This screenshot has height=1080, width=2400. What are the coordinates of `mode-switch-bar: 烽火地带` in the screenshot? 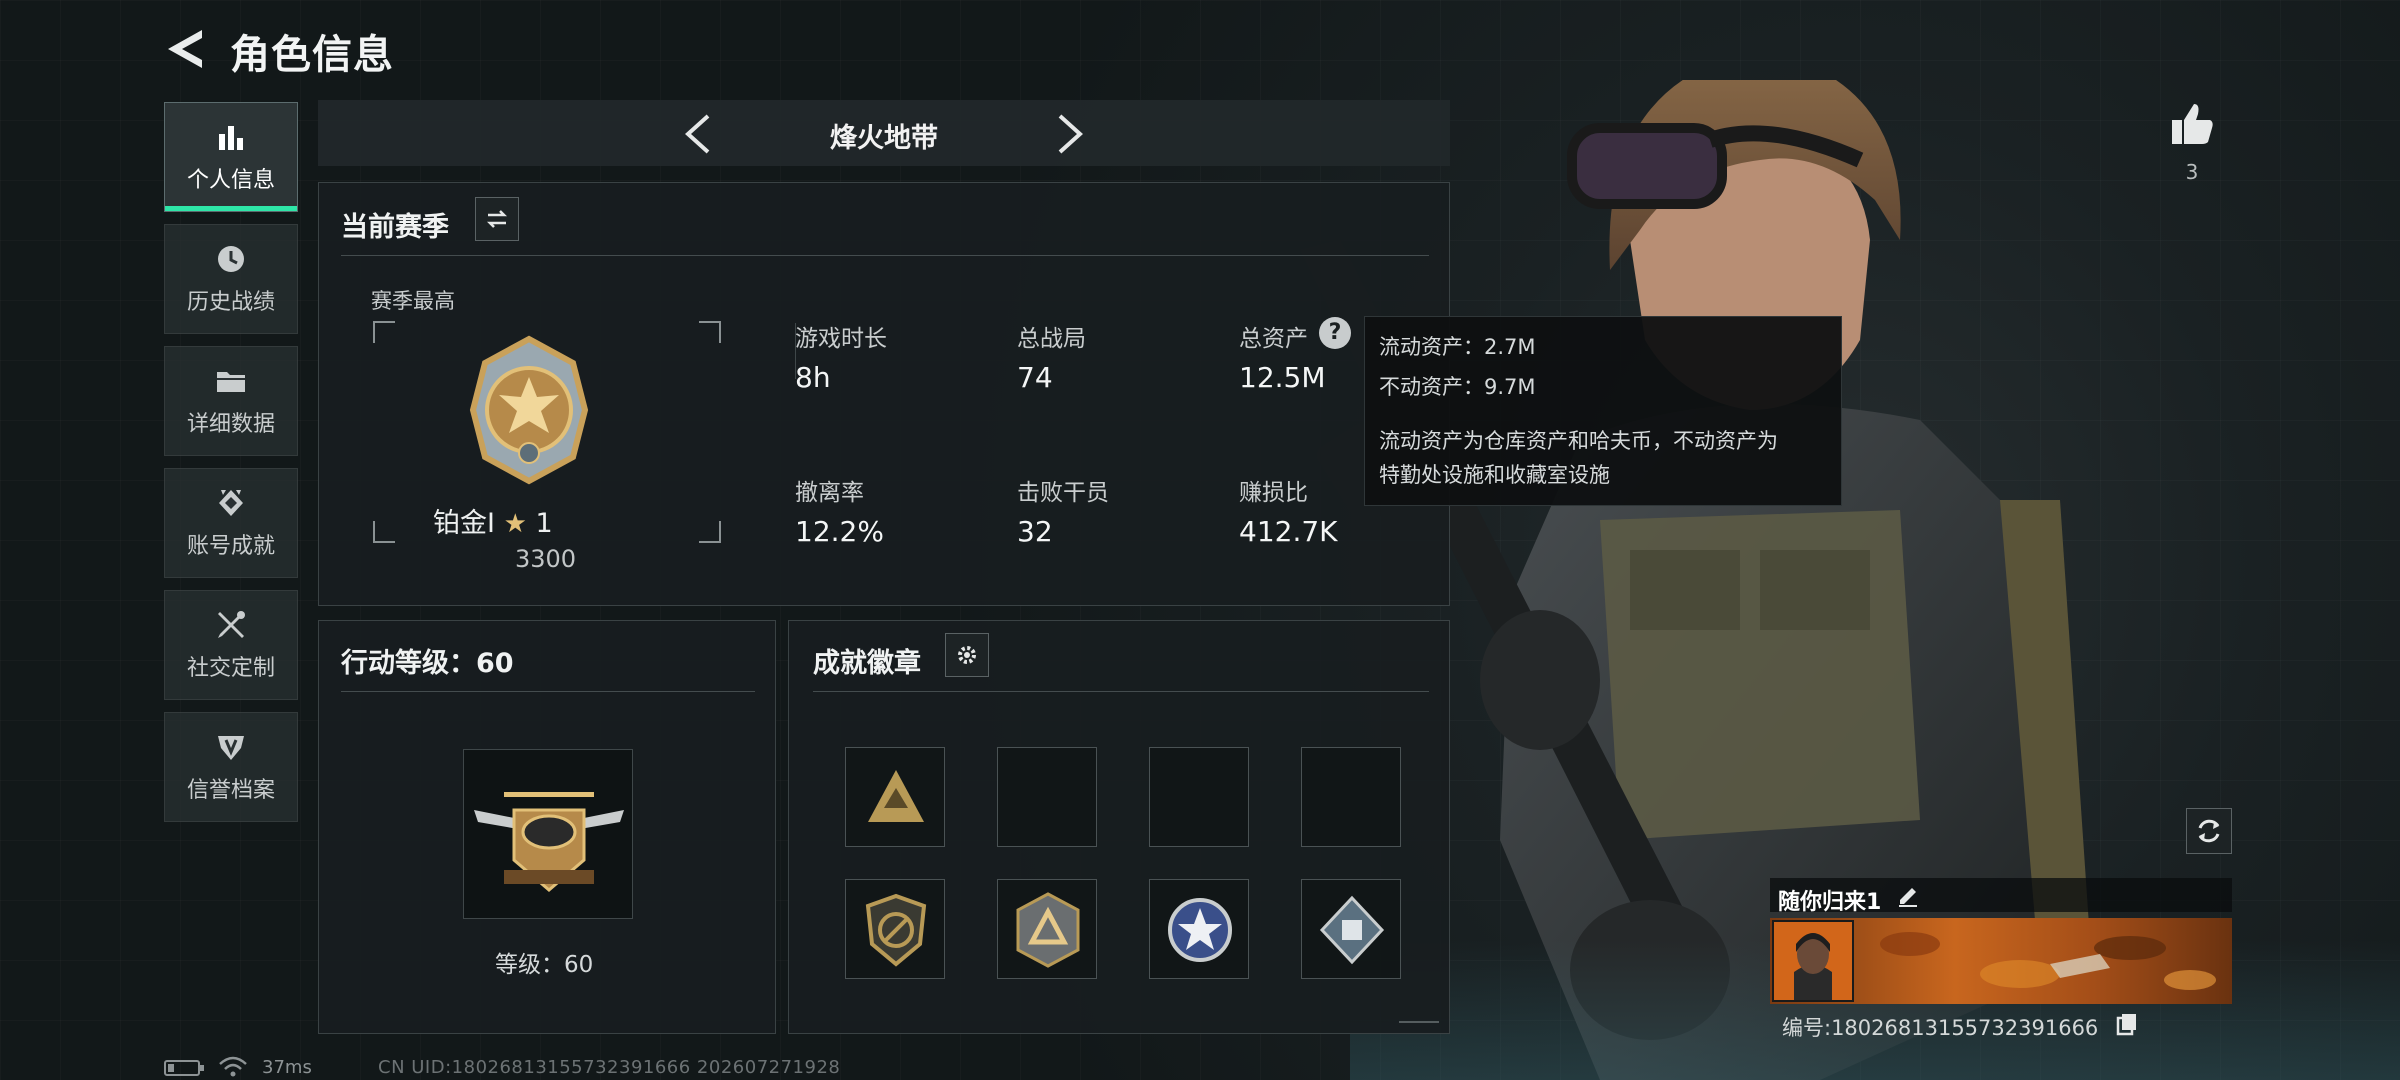 It's located at (884, 133).